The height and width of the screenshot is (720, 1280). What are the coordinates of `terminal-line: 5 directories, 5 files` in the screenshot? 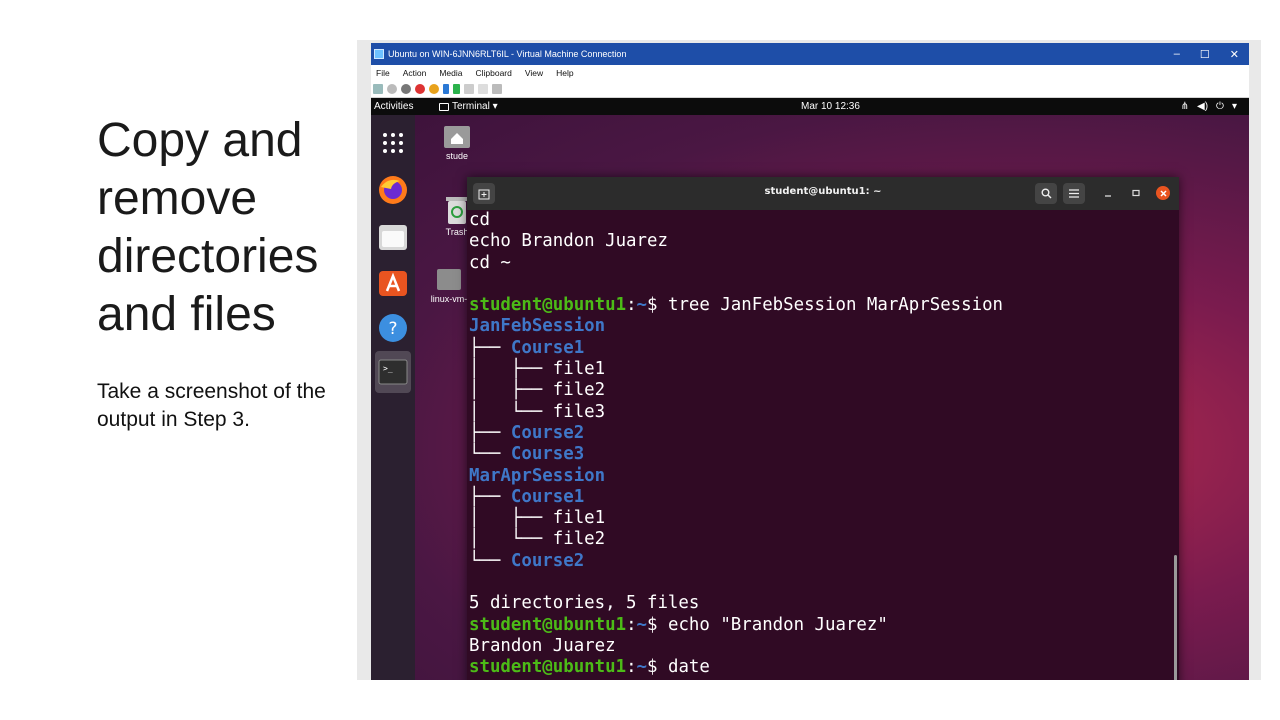 It's located at (820, 603).